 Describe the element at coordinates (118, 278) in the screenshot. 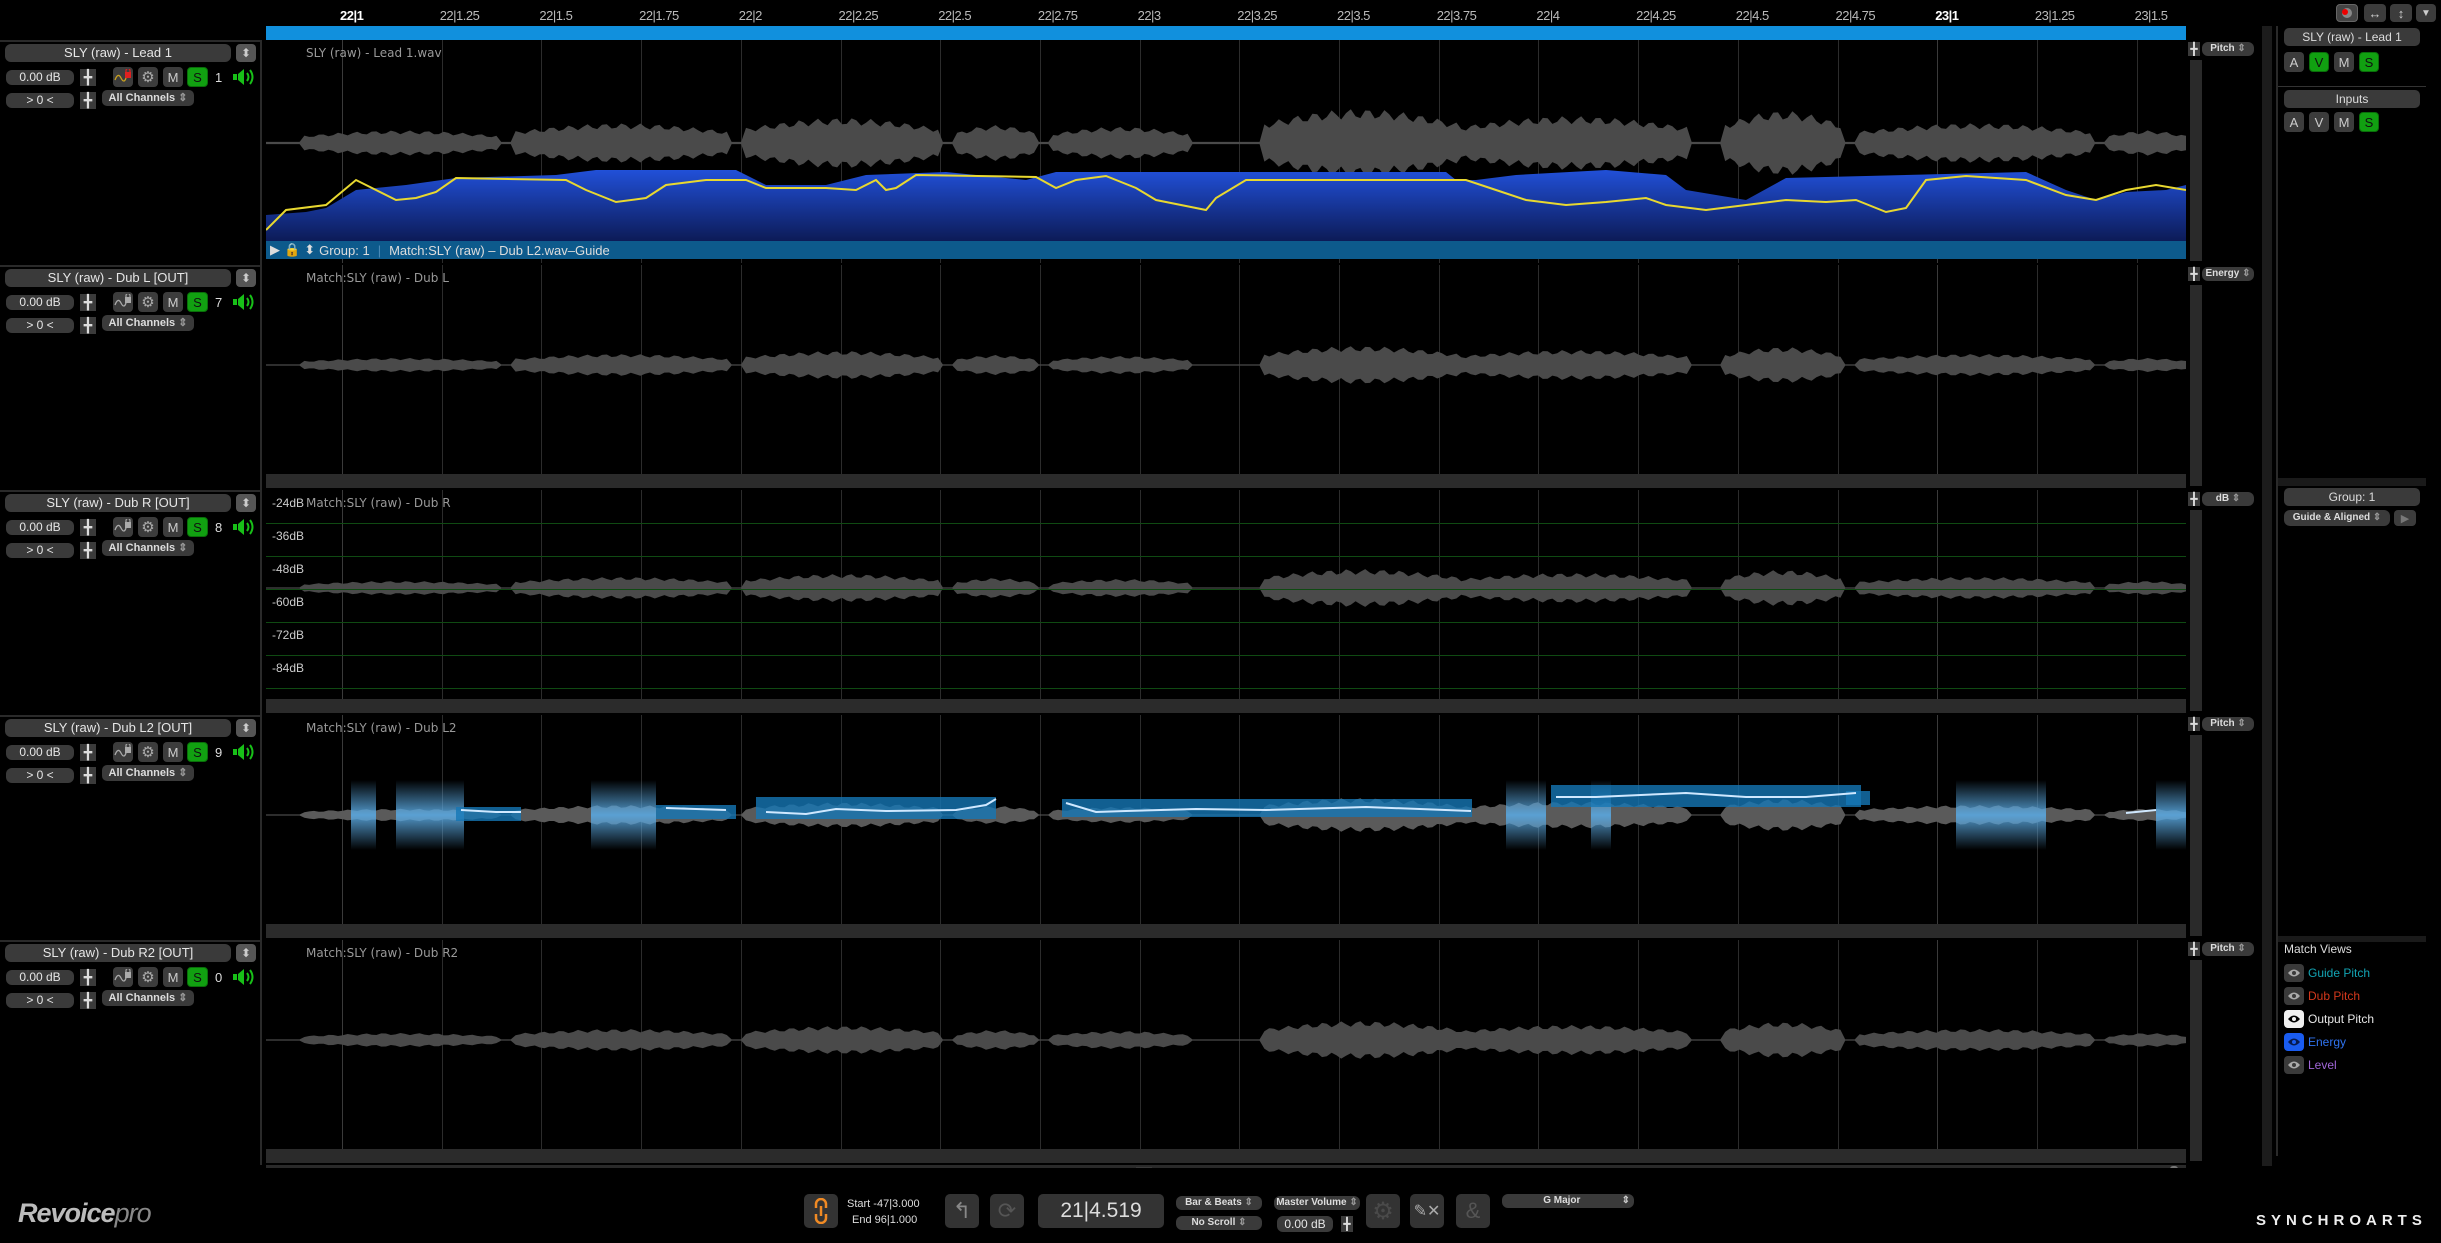

I see `track-name: SLY (raw) - Dub L [OUT]` at that location.